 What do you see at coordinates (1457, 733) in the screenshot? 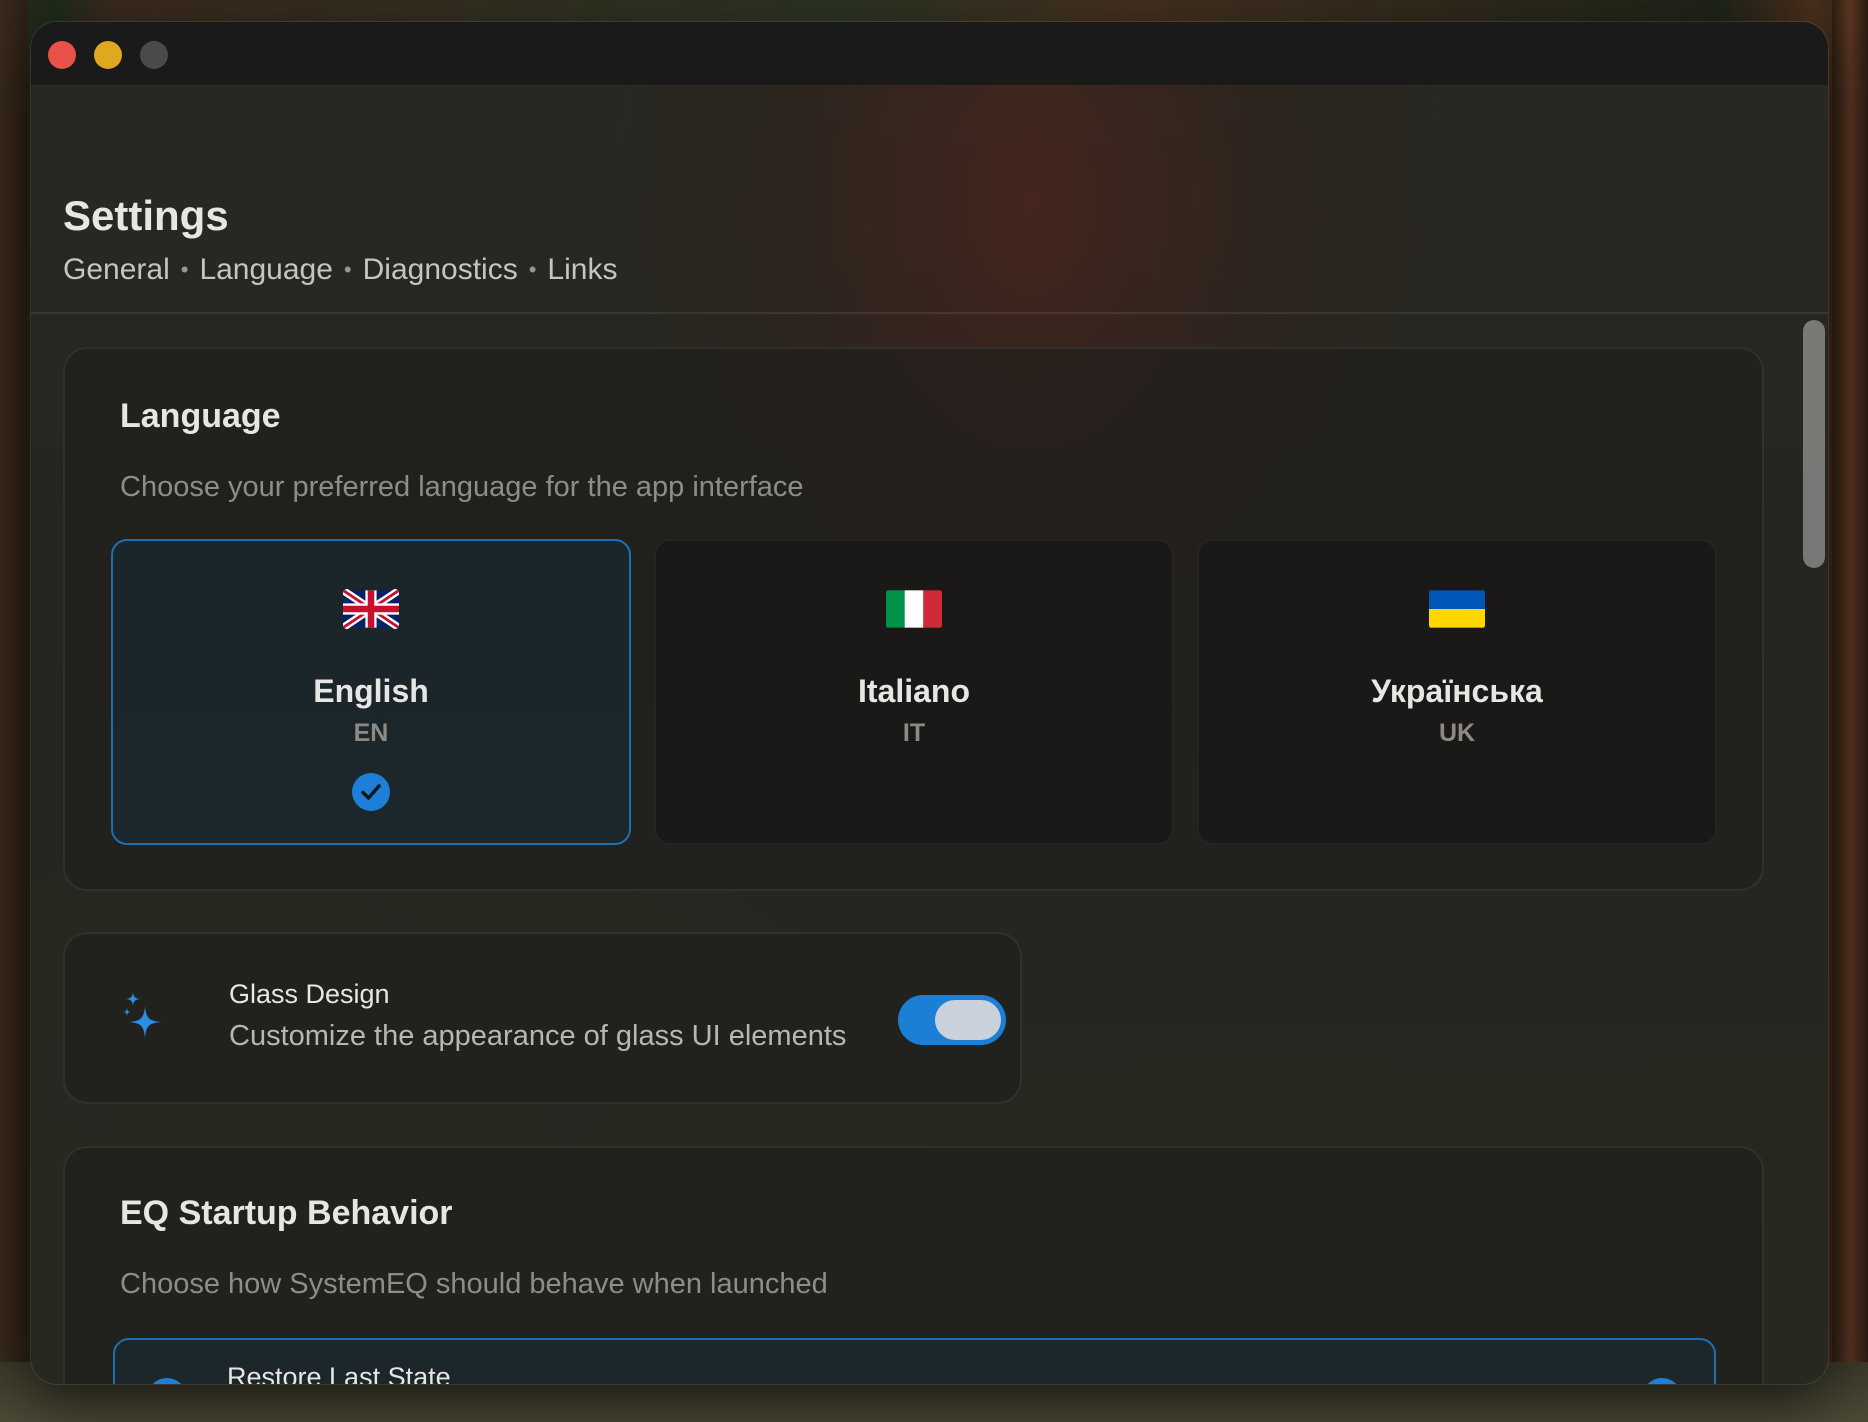
I see `language-code: UK` at bounding box center [1457, 733].